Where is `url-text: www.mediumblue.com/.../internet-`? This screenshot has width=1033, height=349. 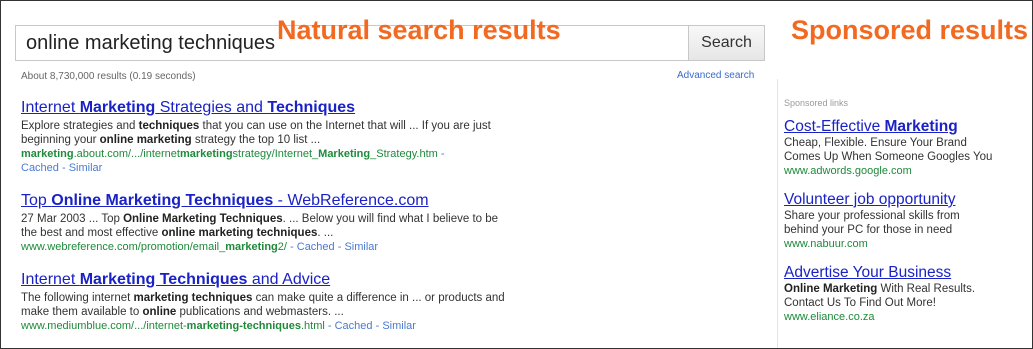
url-text: www.mediumblue.com/.../internet- is located at coordinates (104, 326).